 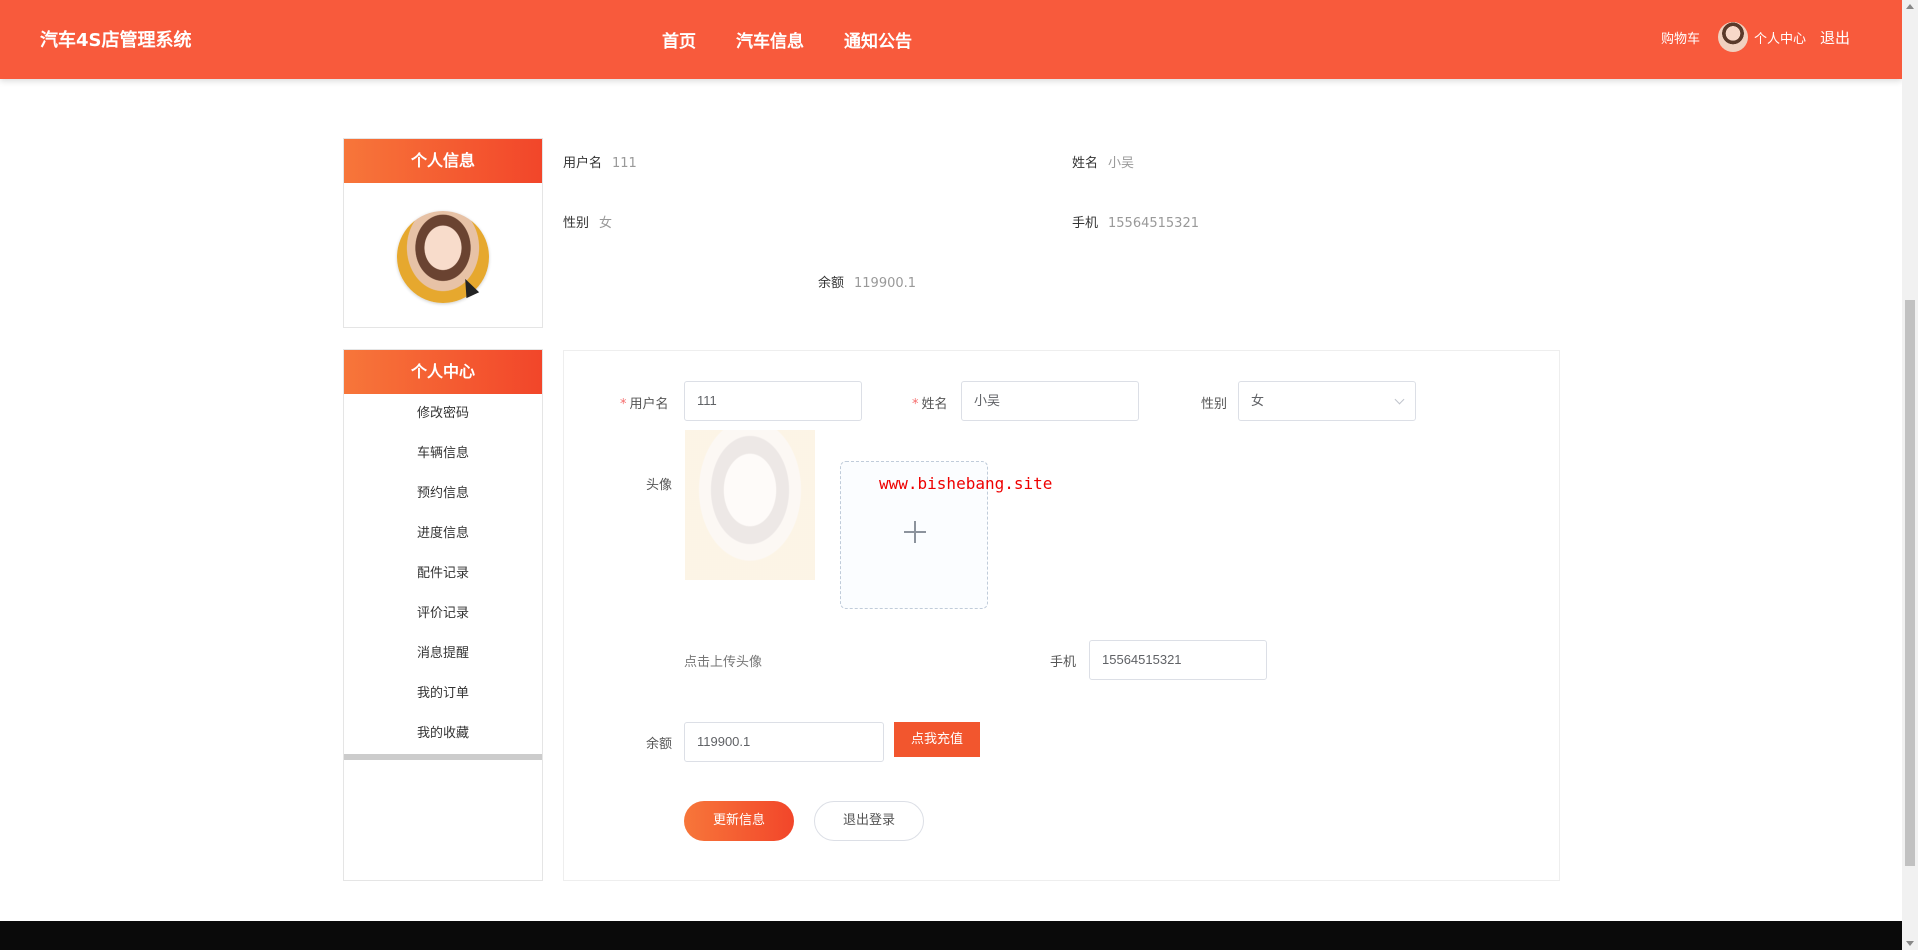 I want to click on form-name-label: * 姓名, so click(x=930, y=404).